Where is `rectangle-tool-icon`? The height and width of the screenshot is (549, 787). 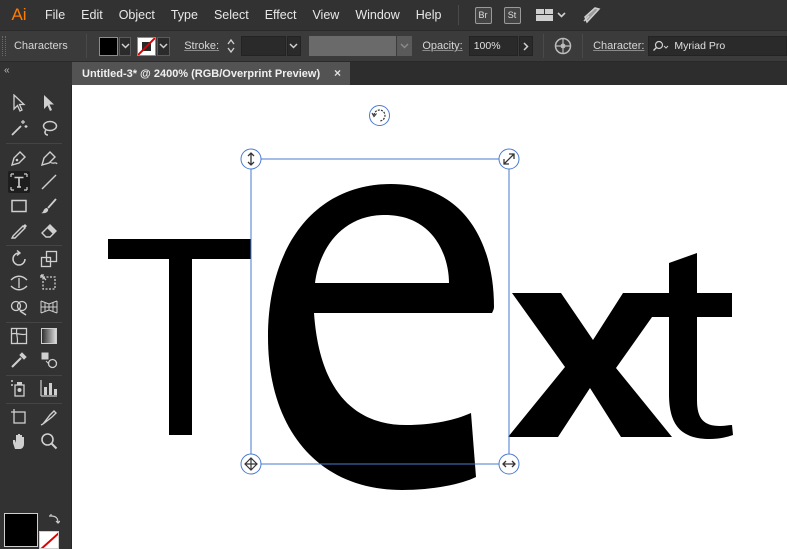 rectangle-tool-icon is located at coordinates (19, 206).